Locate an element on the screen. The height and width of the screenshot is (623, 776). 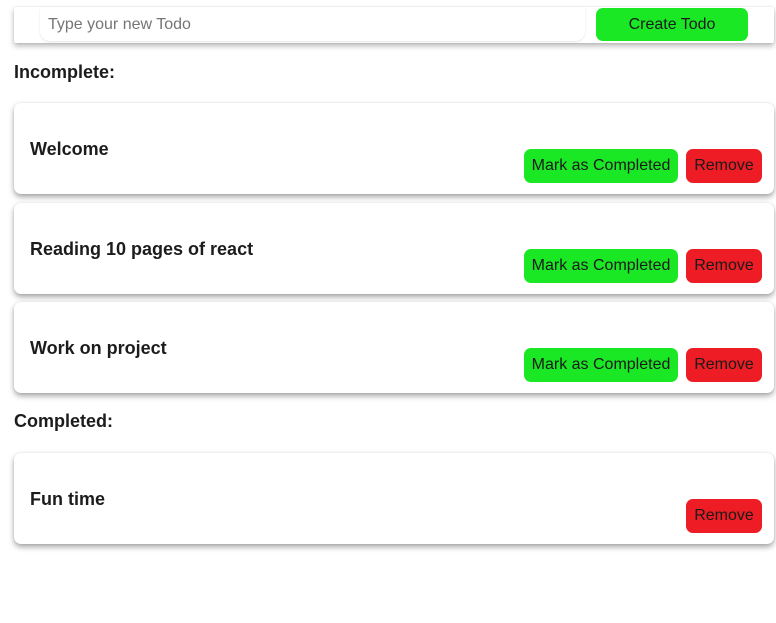
todo-title: Work on project is located at coordinates (98, 348).